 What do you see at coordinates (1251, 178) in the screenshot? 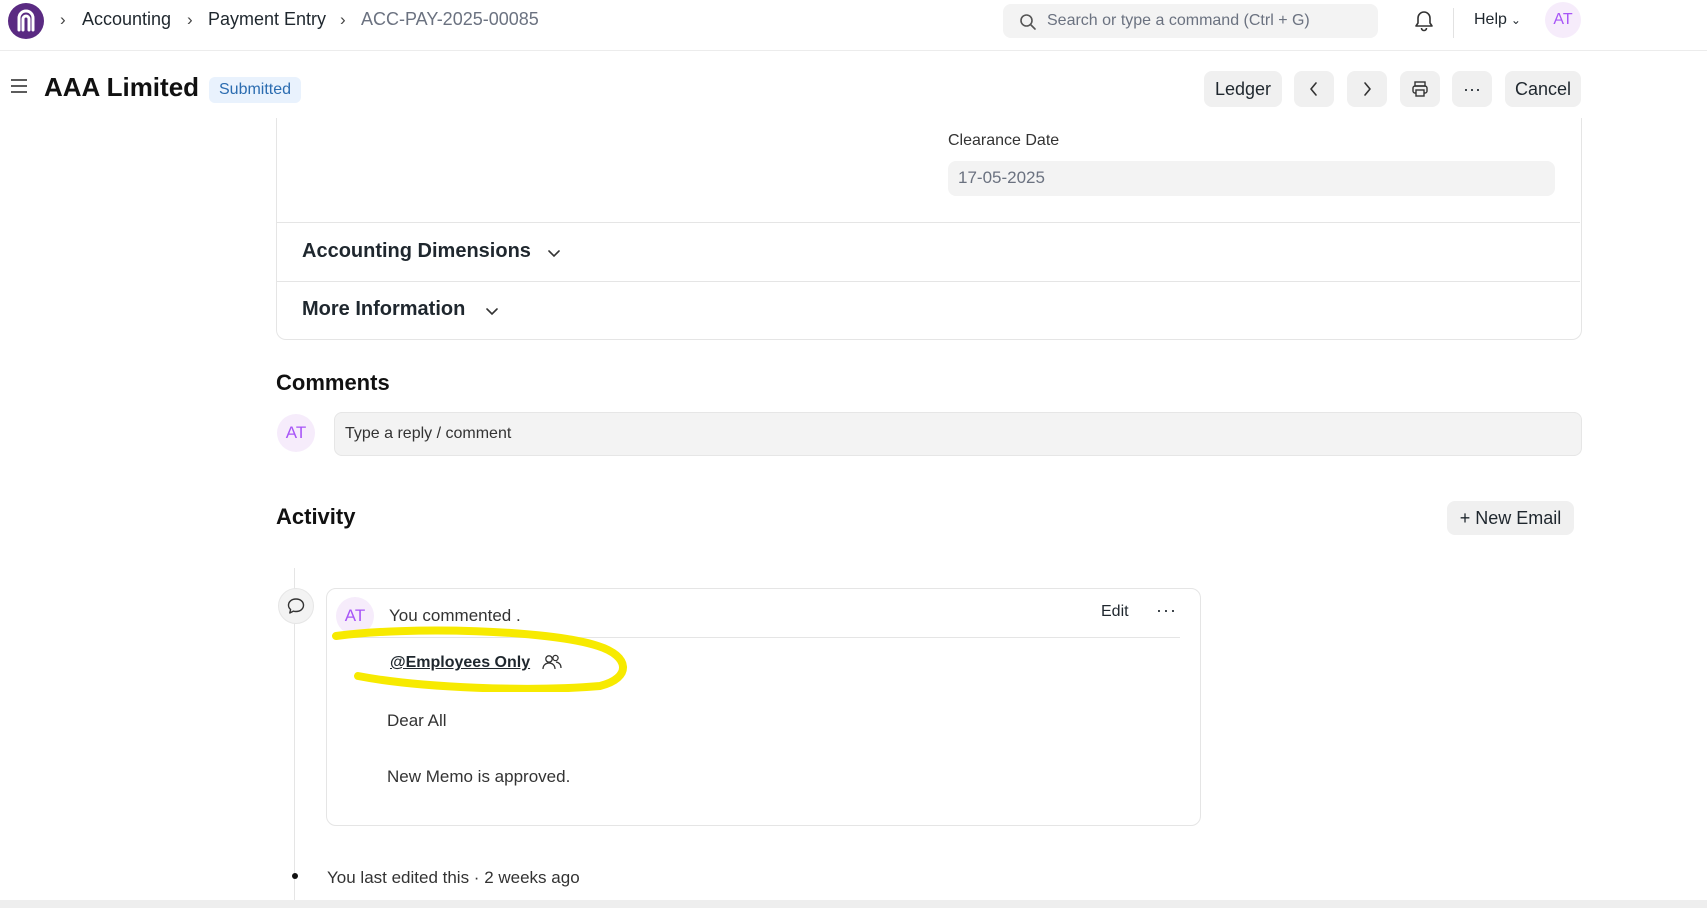
I see `clearance-date-field: 17-05-2025` at bounding box center [1251, 178].